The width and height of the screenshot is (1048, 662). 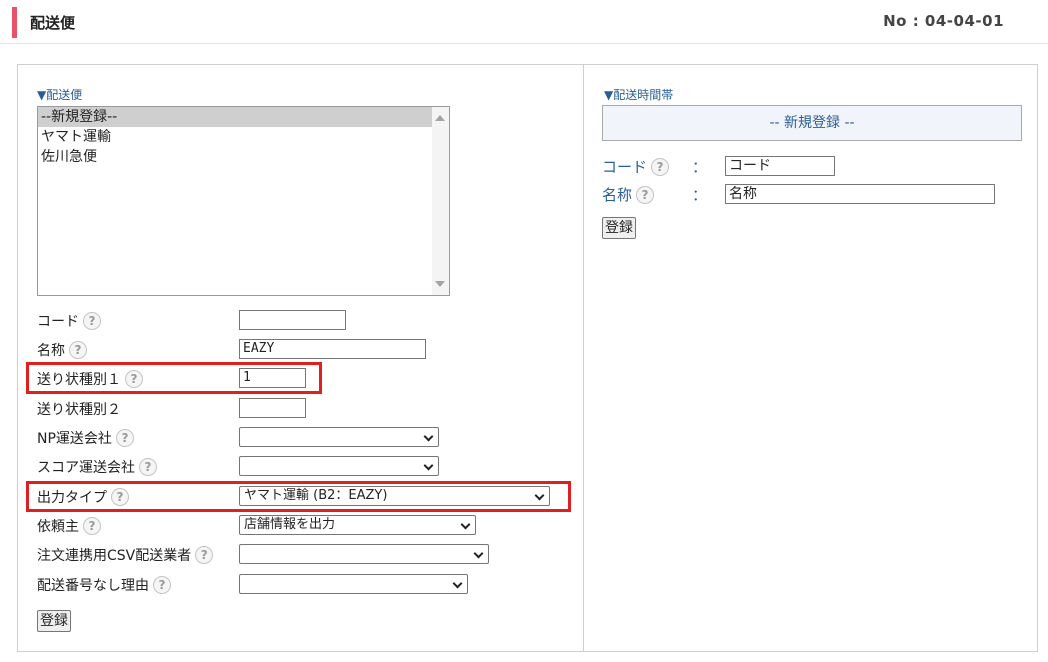 What do you see at coordinates (243, 157) in the screenshot?
I see `list-item: 佐川急便` at bounding box center [243, 157].